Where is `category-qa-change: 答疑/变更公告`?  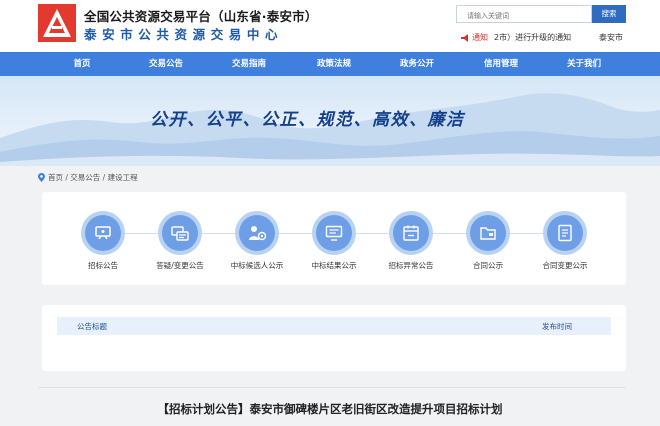 category-qa-change: 答疑/变更公告 is located at coordinates (180, 241).